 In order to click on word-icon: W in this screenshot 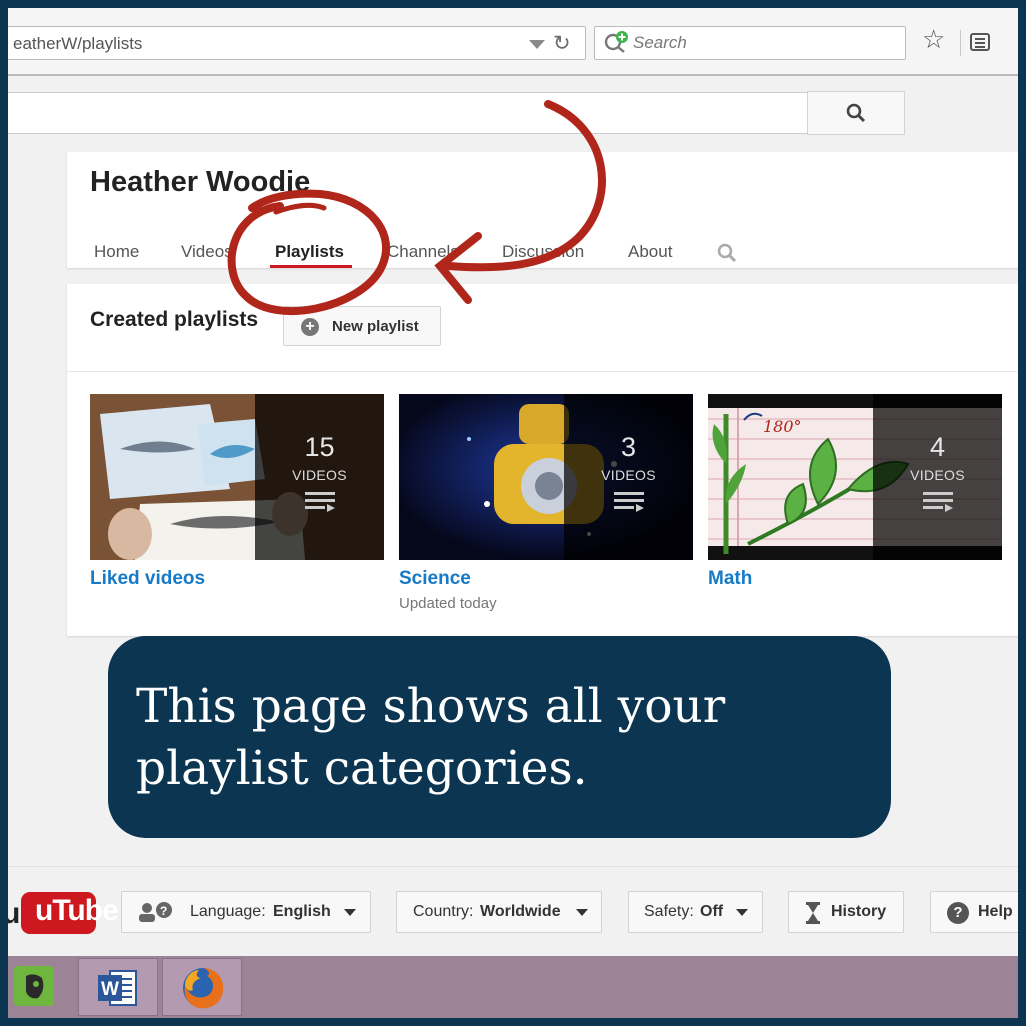, I will do `click(117, 988)`.